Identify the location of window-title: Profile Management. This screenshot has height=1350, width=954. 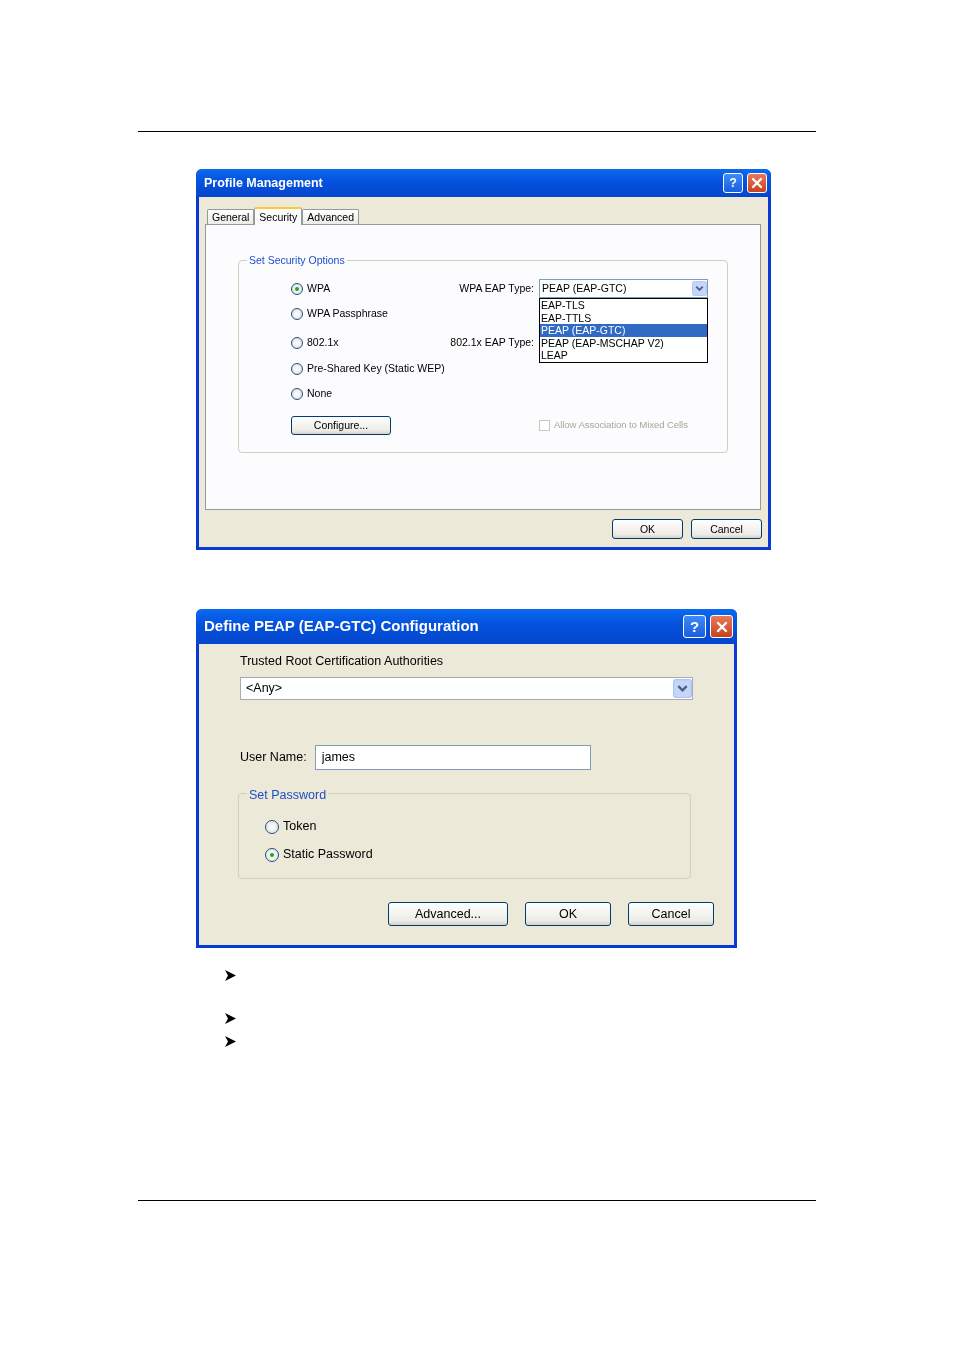
(263, 183).